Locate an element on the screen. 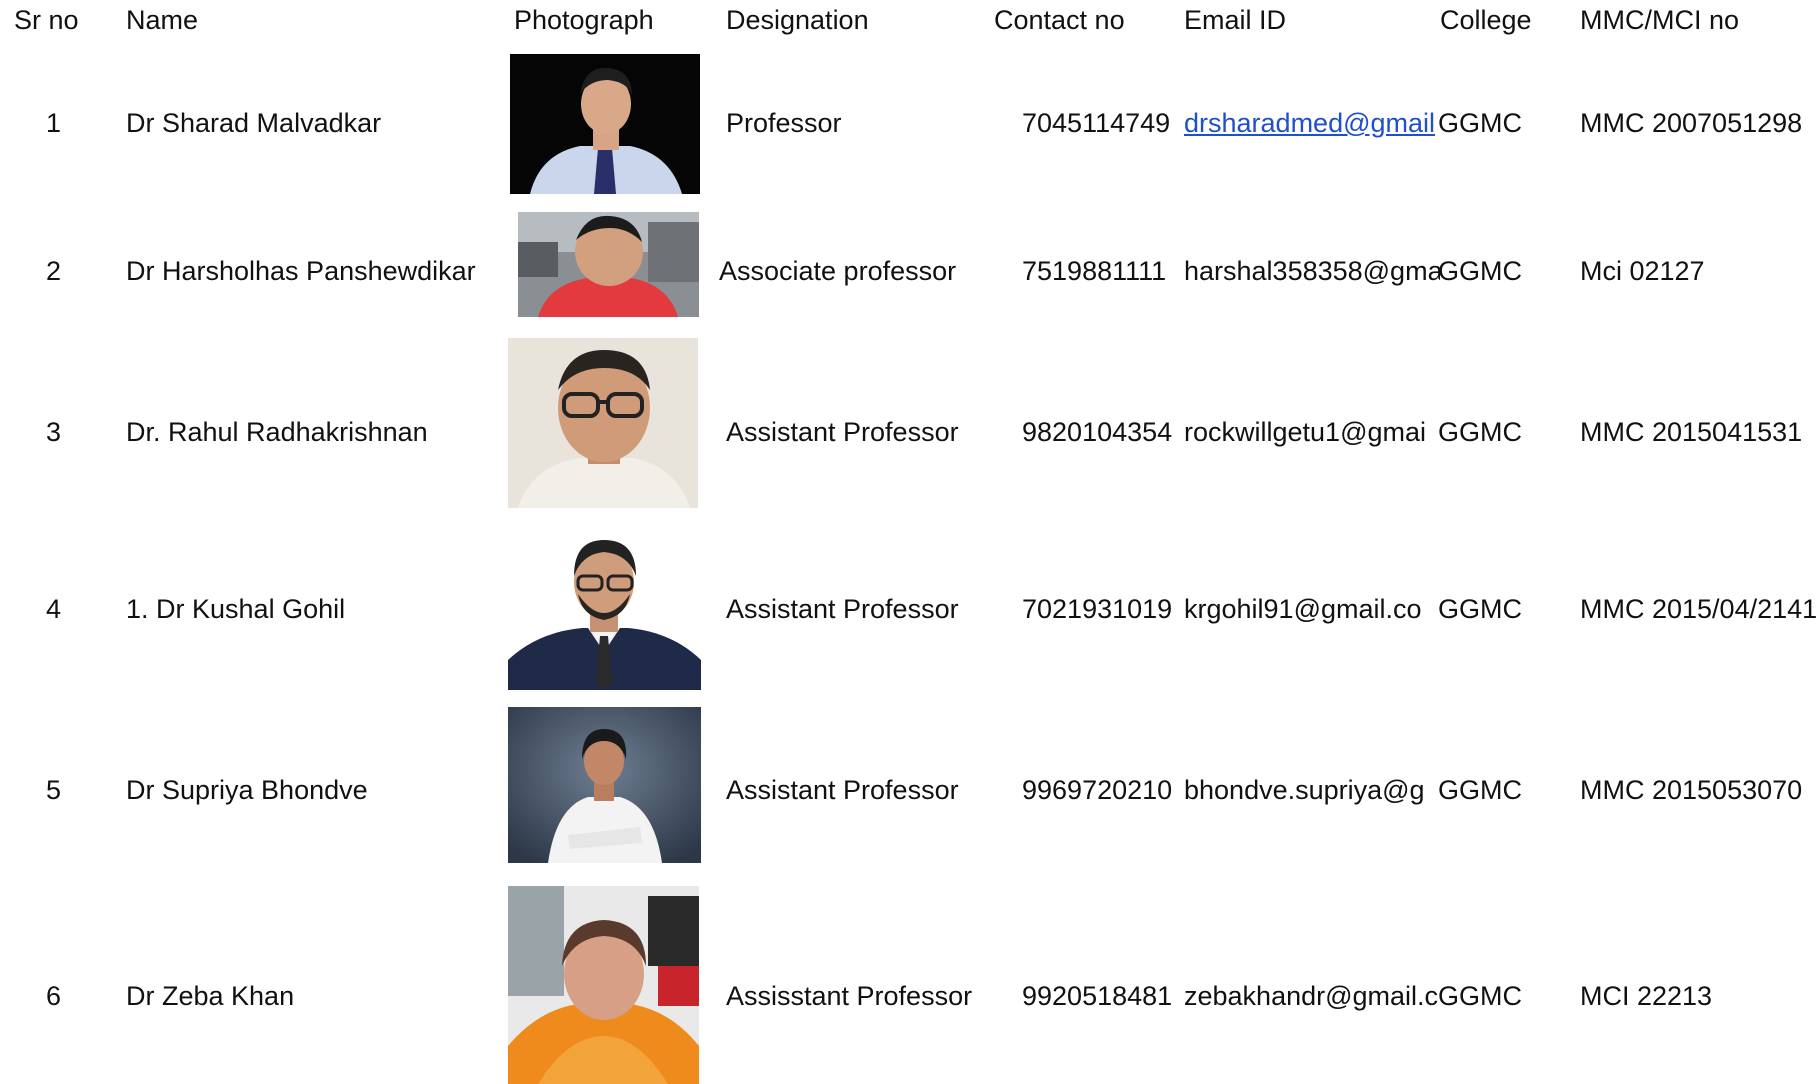  row-4-college: GGMC is located at coordinates (1480, 609).